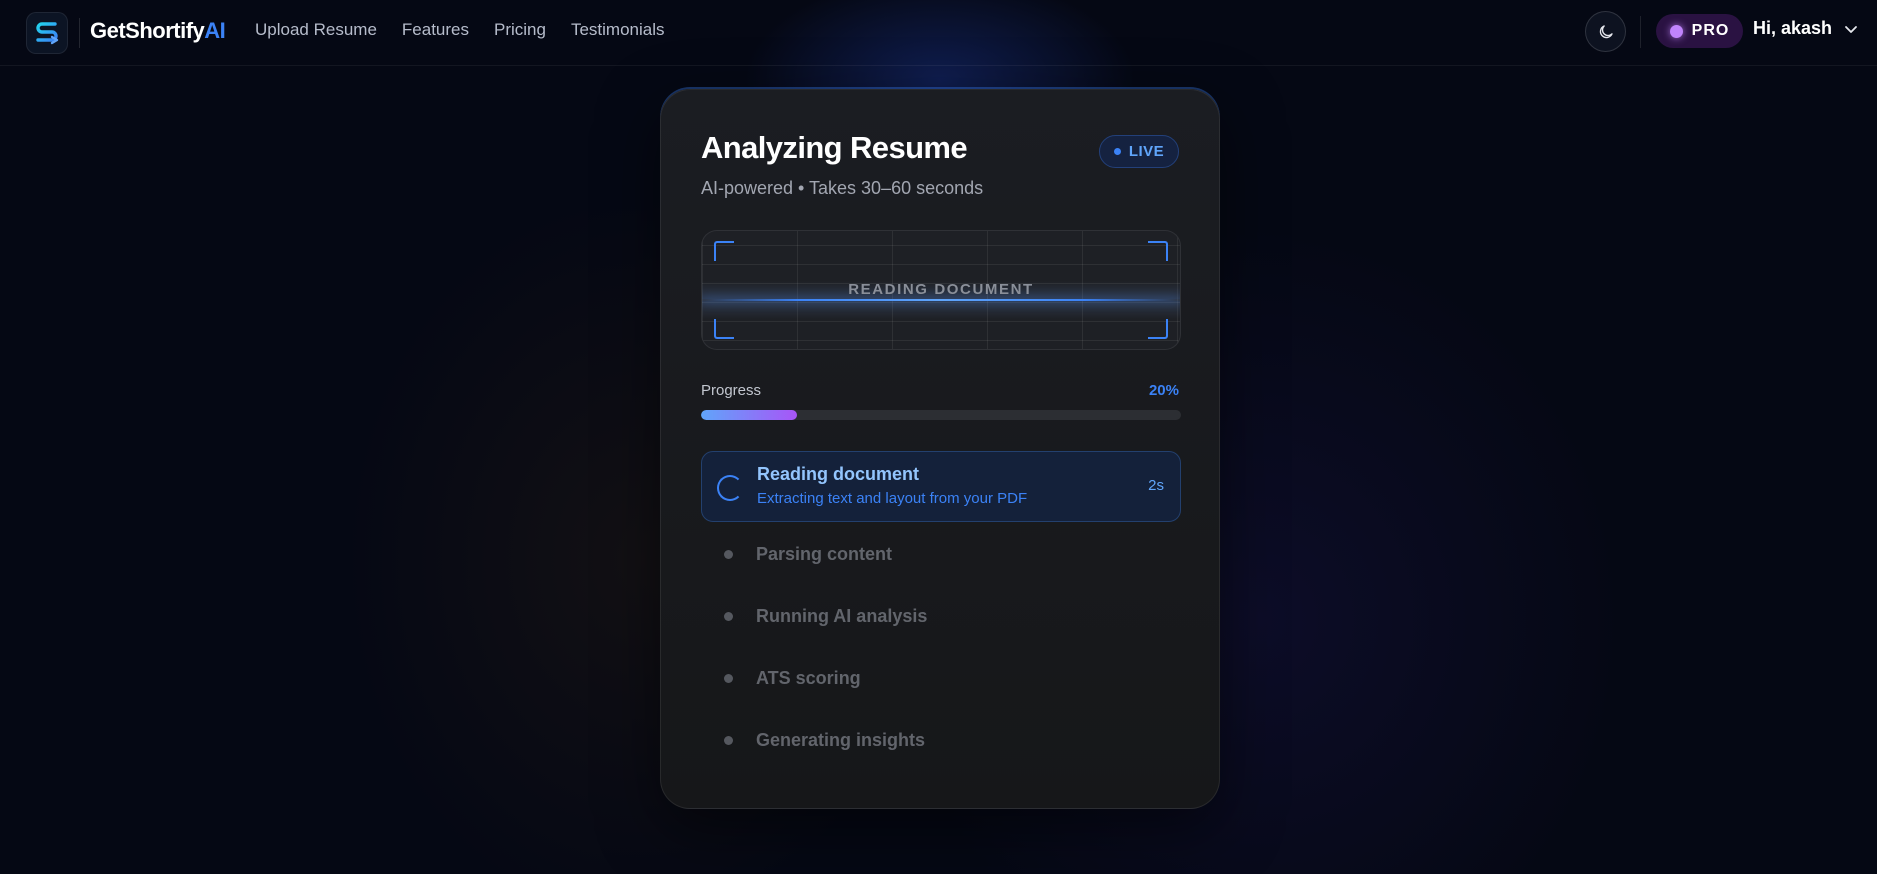 The width and height of the screenshot is (1877, 874). I want to click on document-scanner: READING DOCUMENT, so click(941, 290).